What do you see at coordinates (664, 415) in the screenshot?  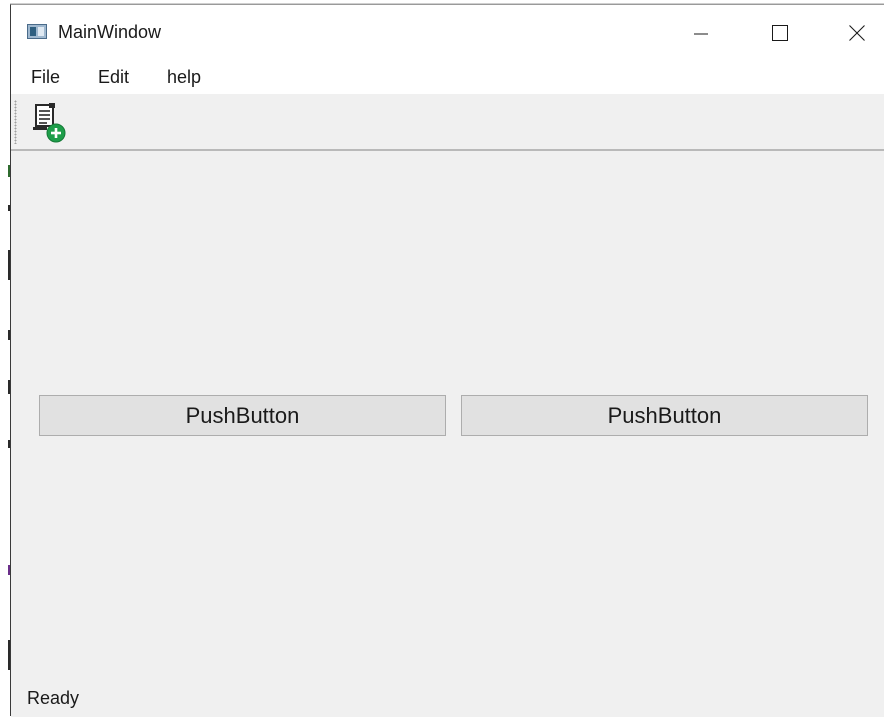 I see `push-button-right: PushButton` at bounding box center [664, 415].